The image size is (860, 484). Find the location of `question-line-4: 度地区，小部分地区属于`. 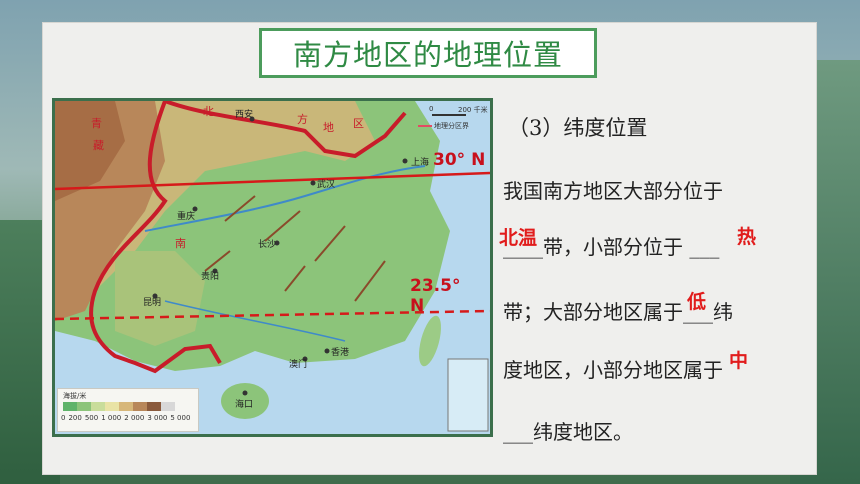

question-line-4: 度地区，小部分地区属于 is located at coordinates (613, 370).